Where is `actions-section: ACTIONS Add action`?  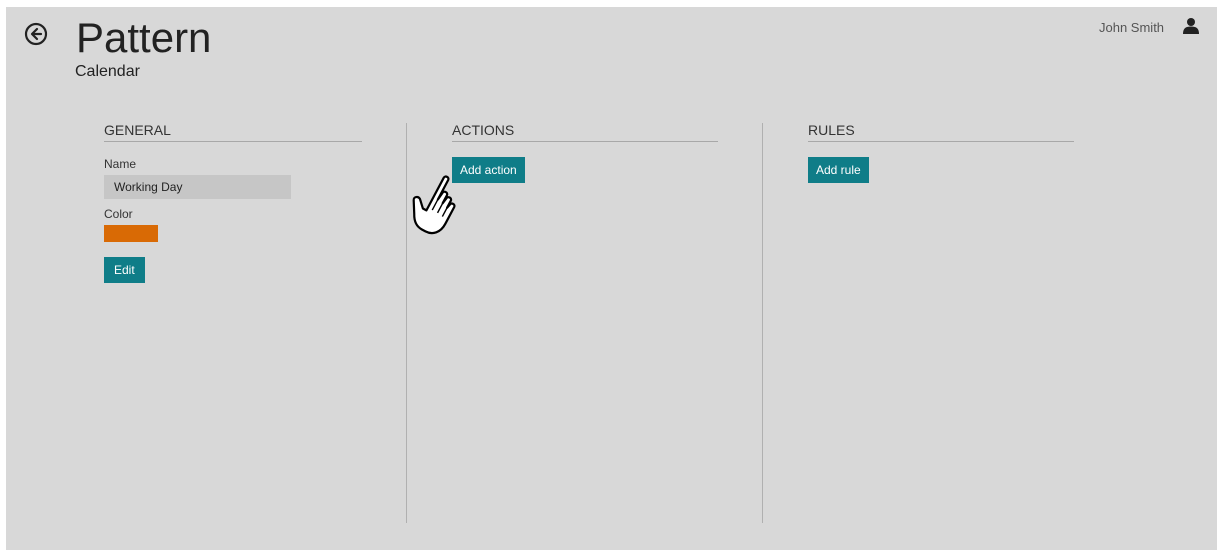
actions-section: ACTIONS Add action is located at coordinates (585, 152).